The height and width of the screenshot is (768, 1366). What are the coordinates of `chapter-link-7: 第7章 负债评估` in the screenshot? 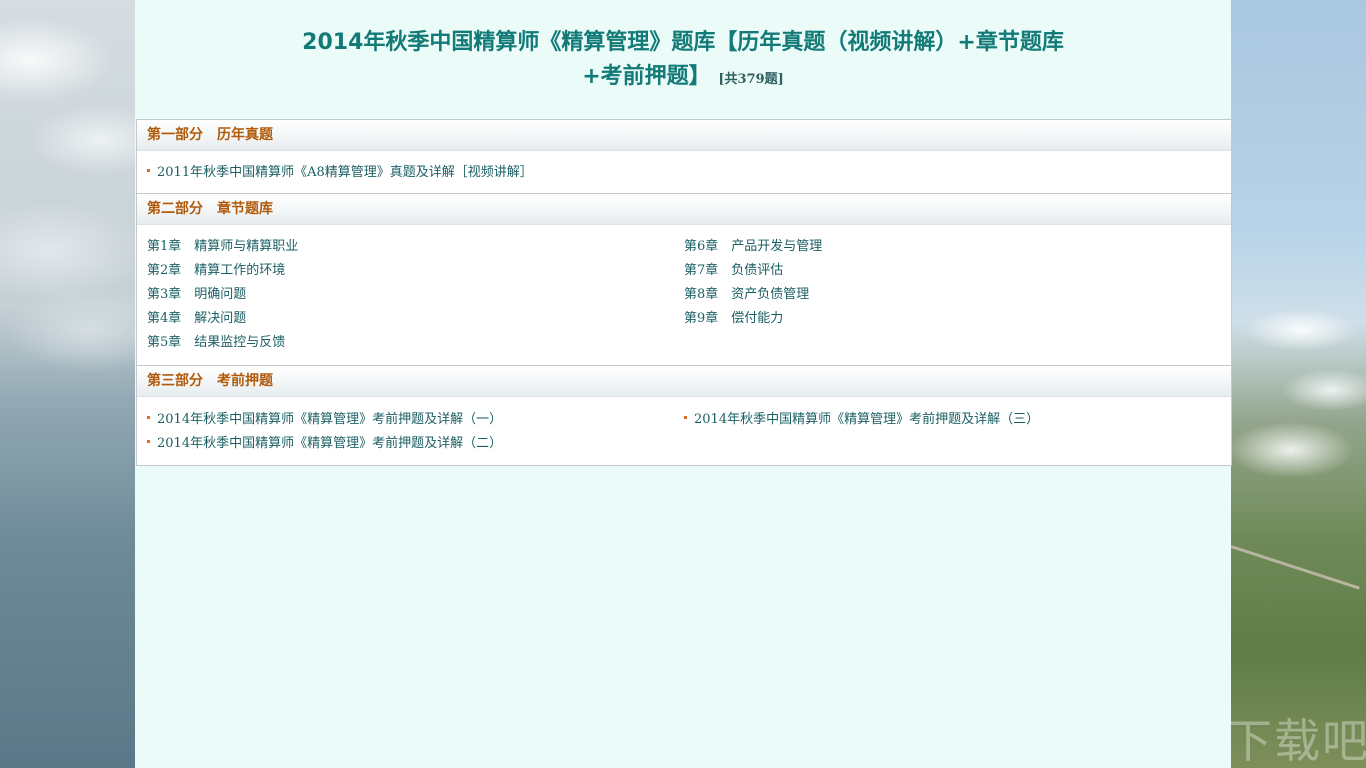 It's located at (952, 271).